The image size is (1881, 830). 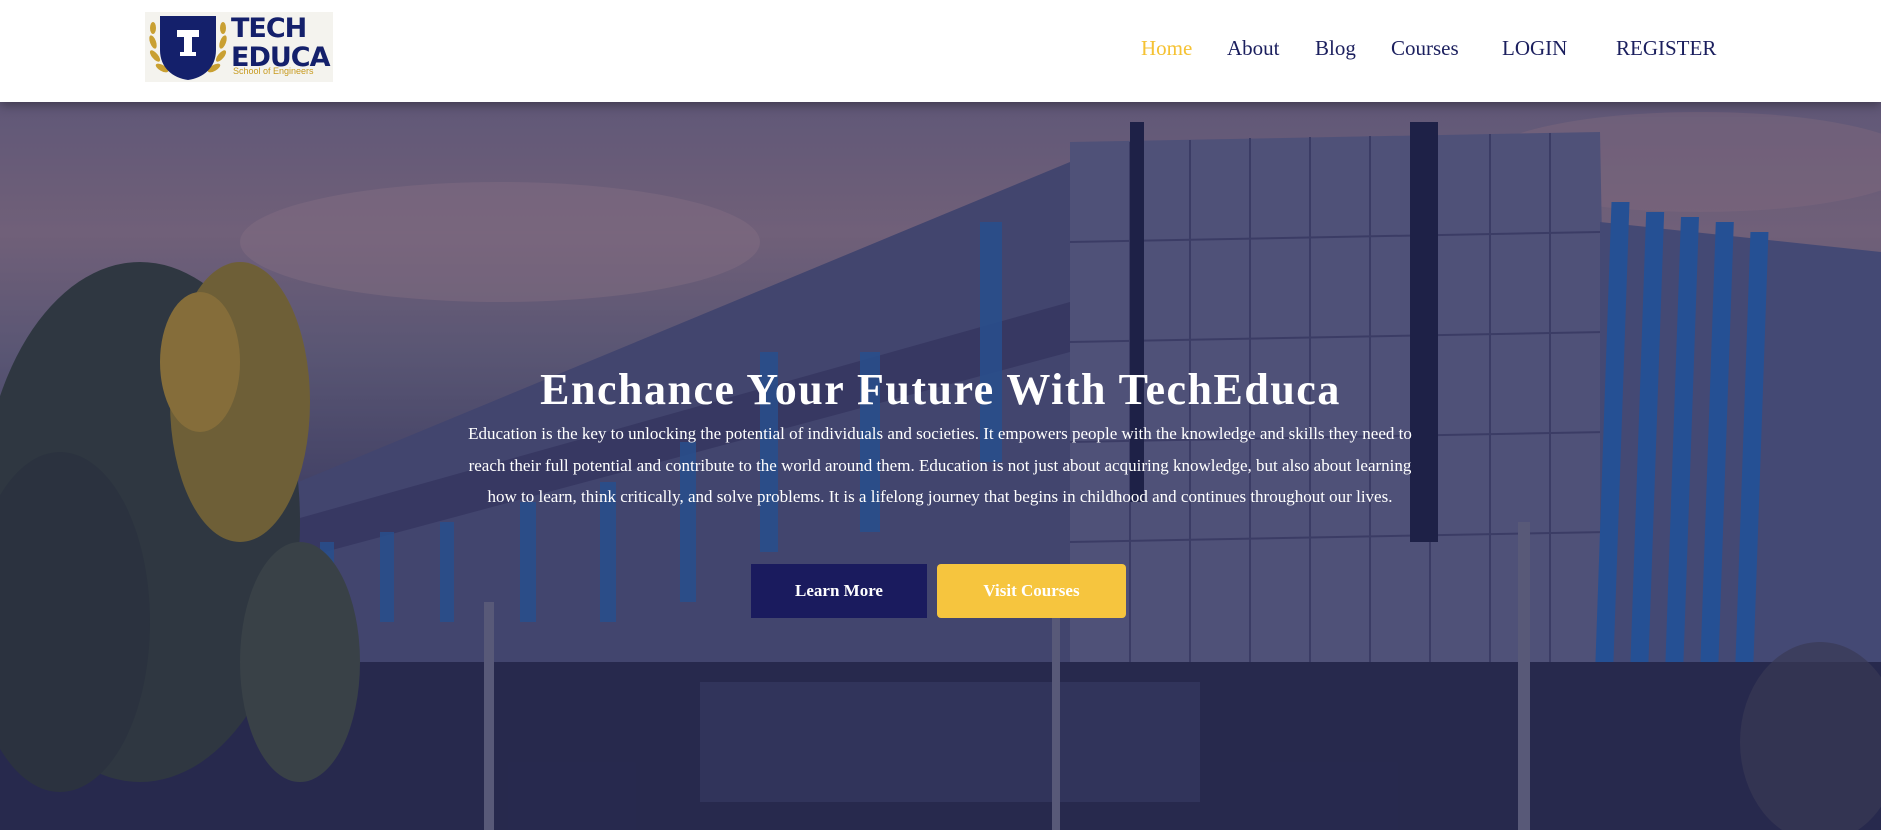 What do you see at coordinates (1166, 48) in the screenshot?
I see `nav-home: Home` at bounding box center [1166, 48].